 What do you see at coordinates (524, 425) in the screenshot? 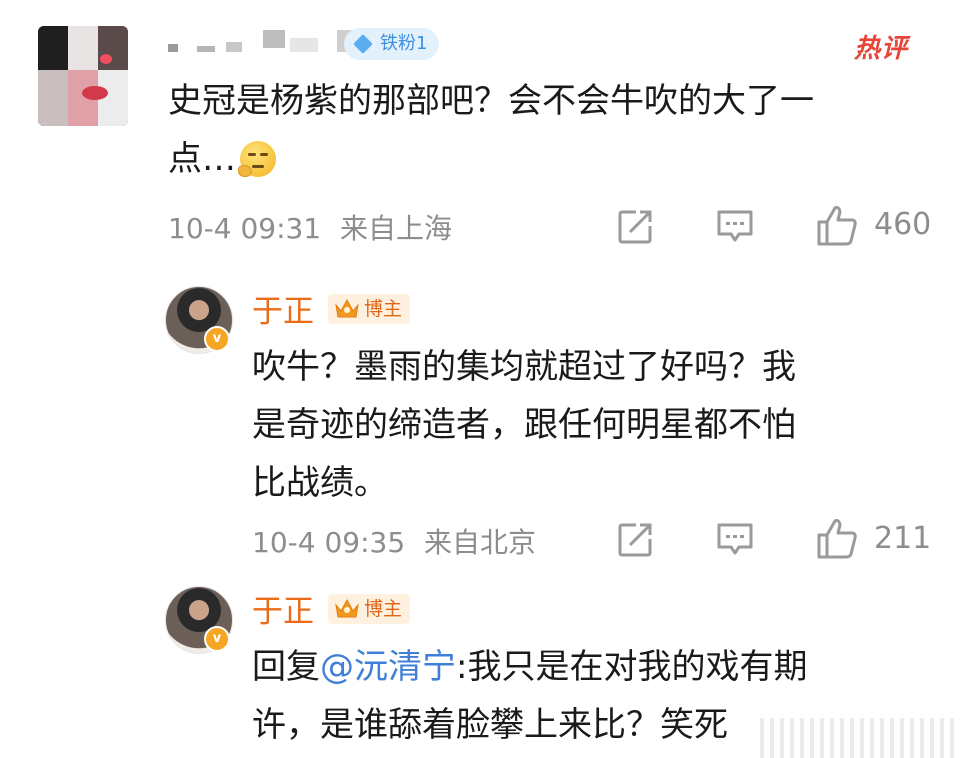
I see `reply-text-line: 是奇迹的缔造者，跟任何明星都不怕` at bounding box center [524, 425].